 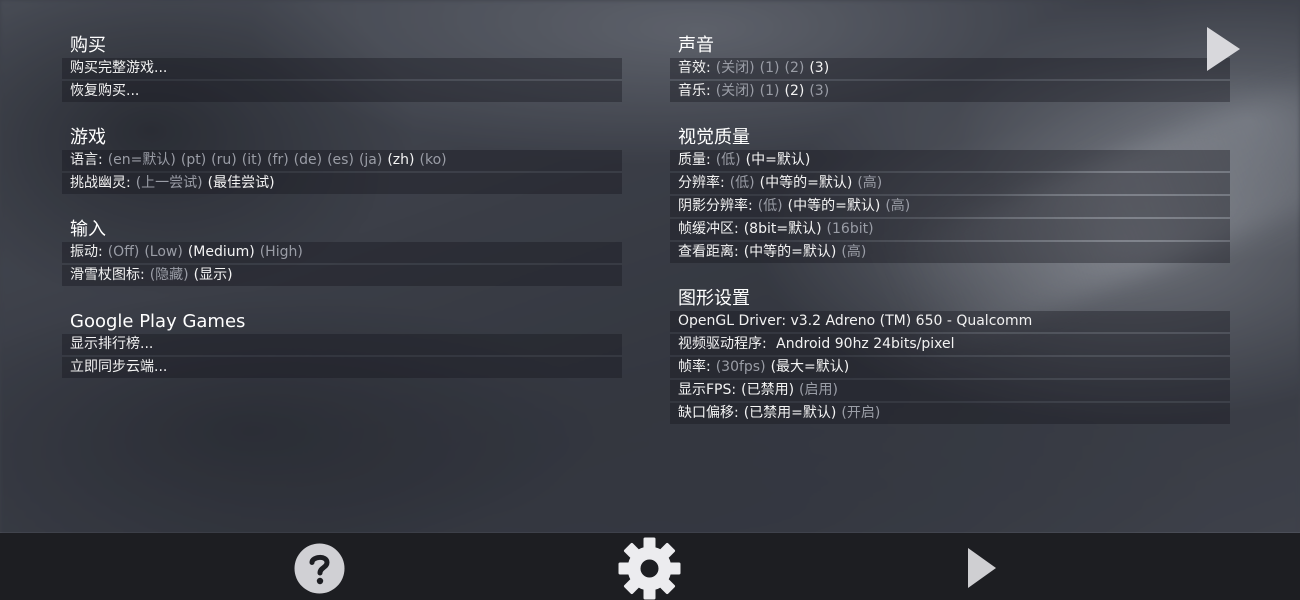 I want to click on setting-option: (开启), so click(x=860, y=413).